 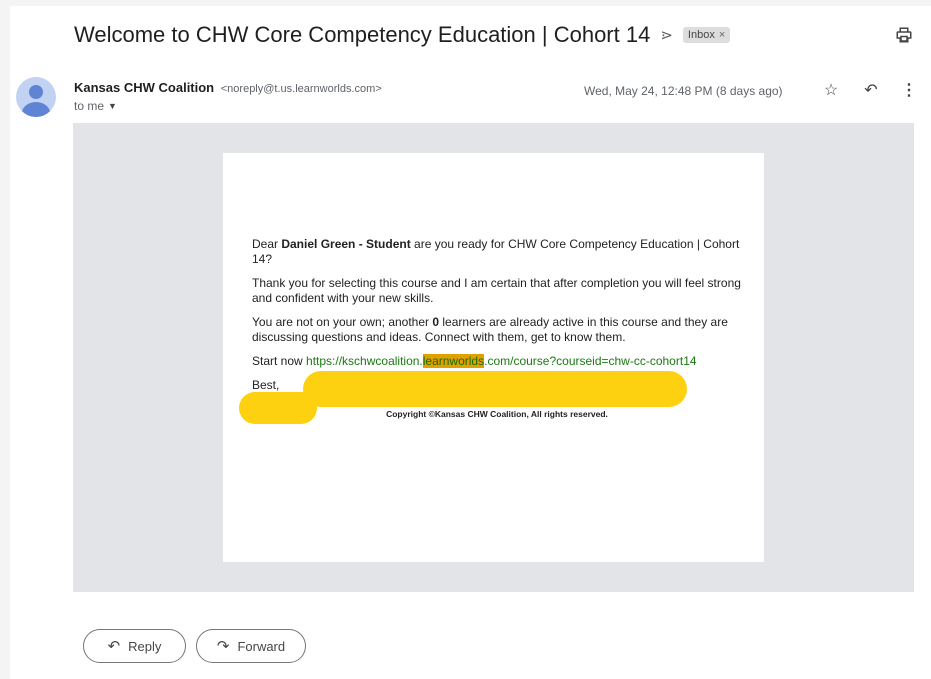 I want to click on star-icon: ☆, so click(x=831, y=90).